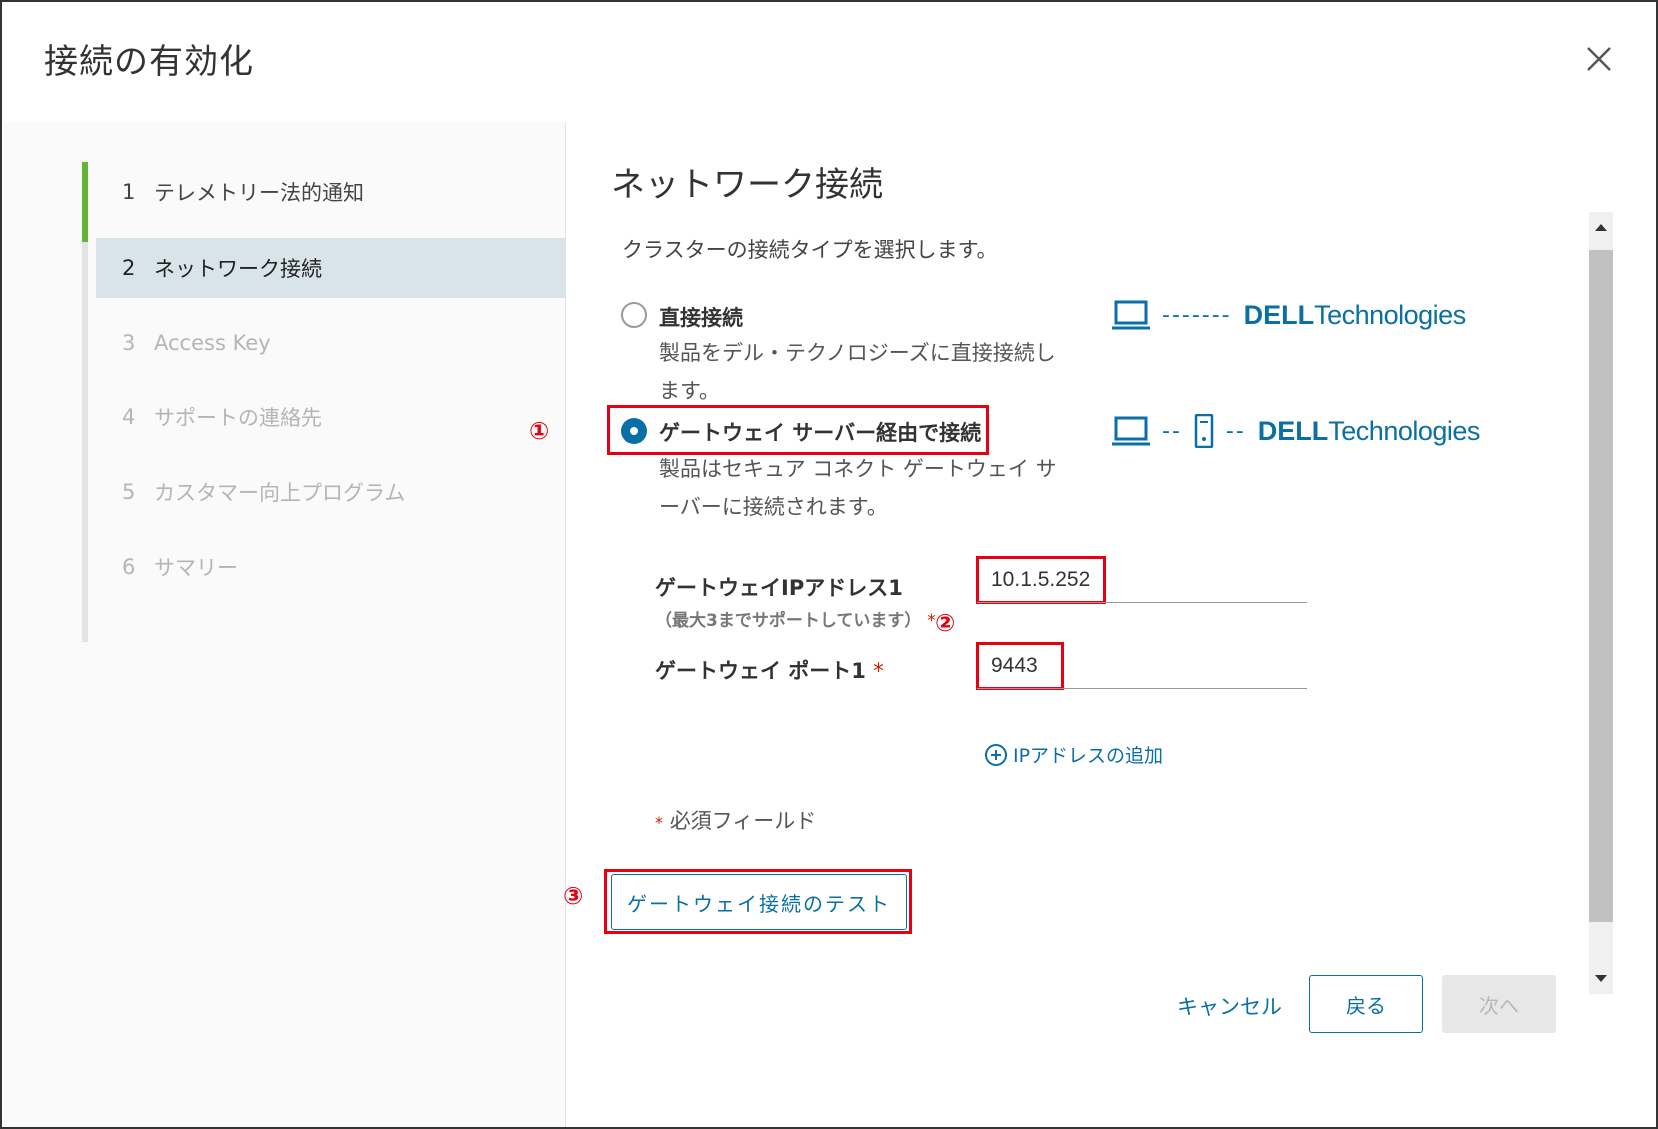  Describe the element at coordinates (858, 488) in the screenshot. I see `gateway-connection-description: 製品はセキュア コネクト ゲートウェイ サーバーに接続されます。` at that location.